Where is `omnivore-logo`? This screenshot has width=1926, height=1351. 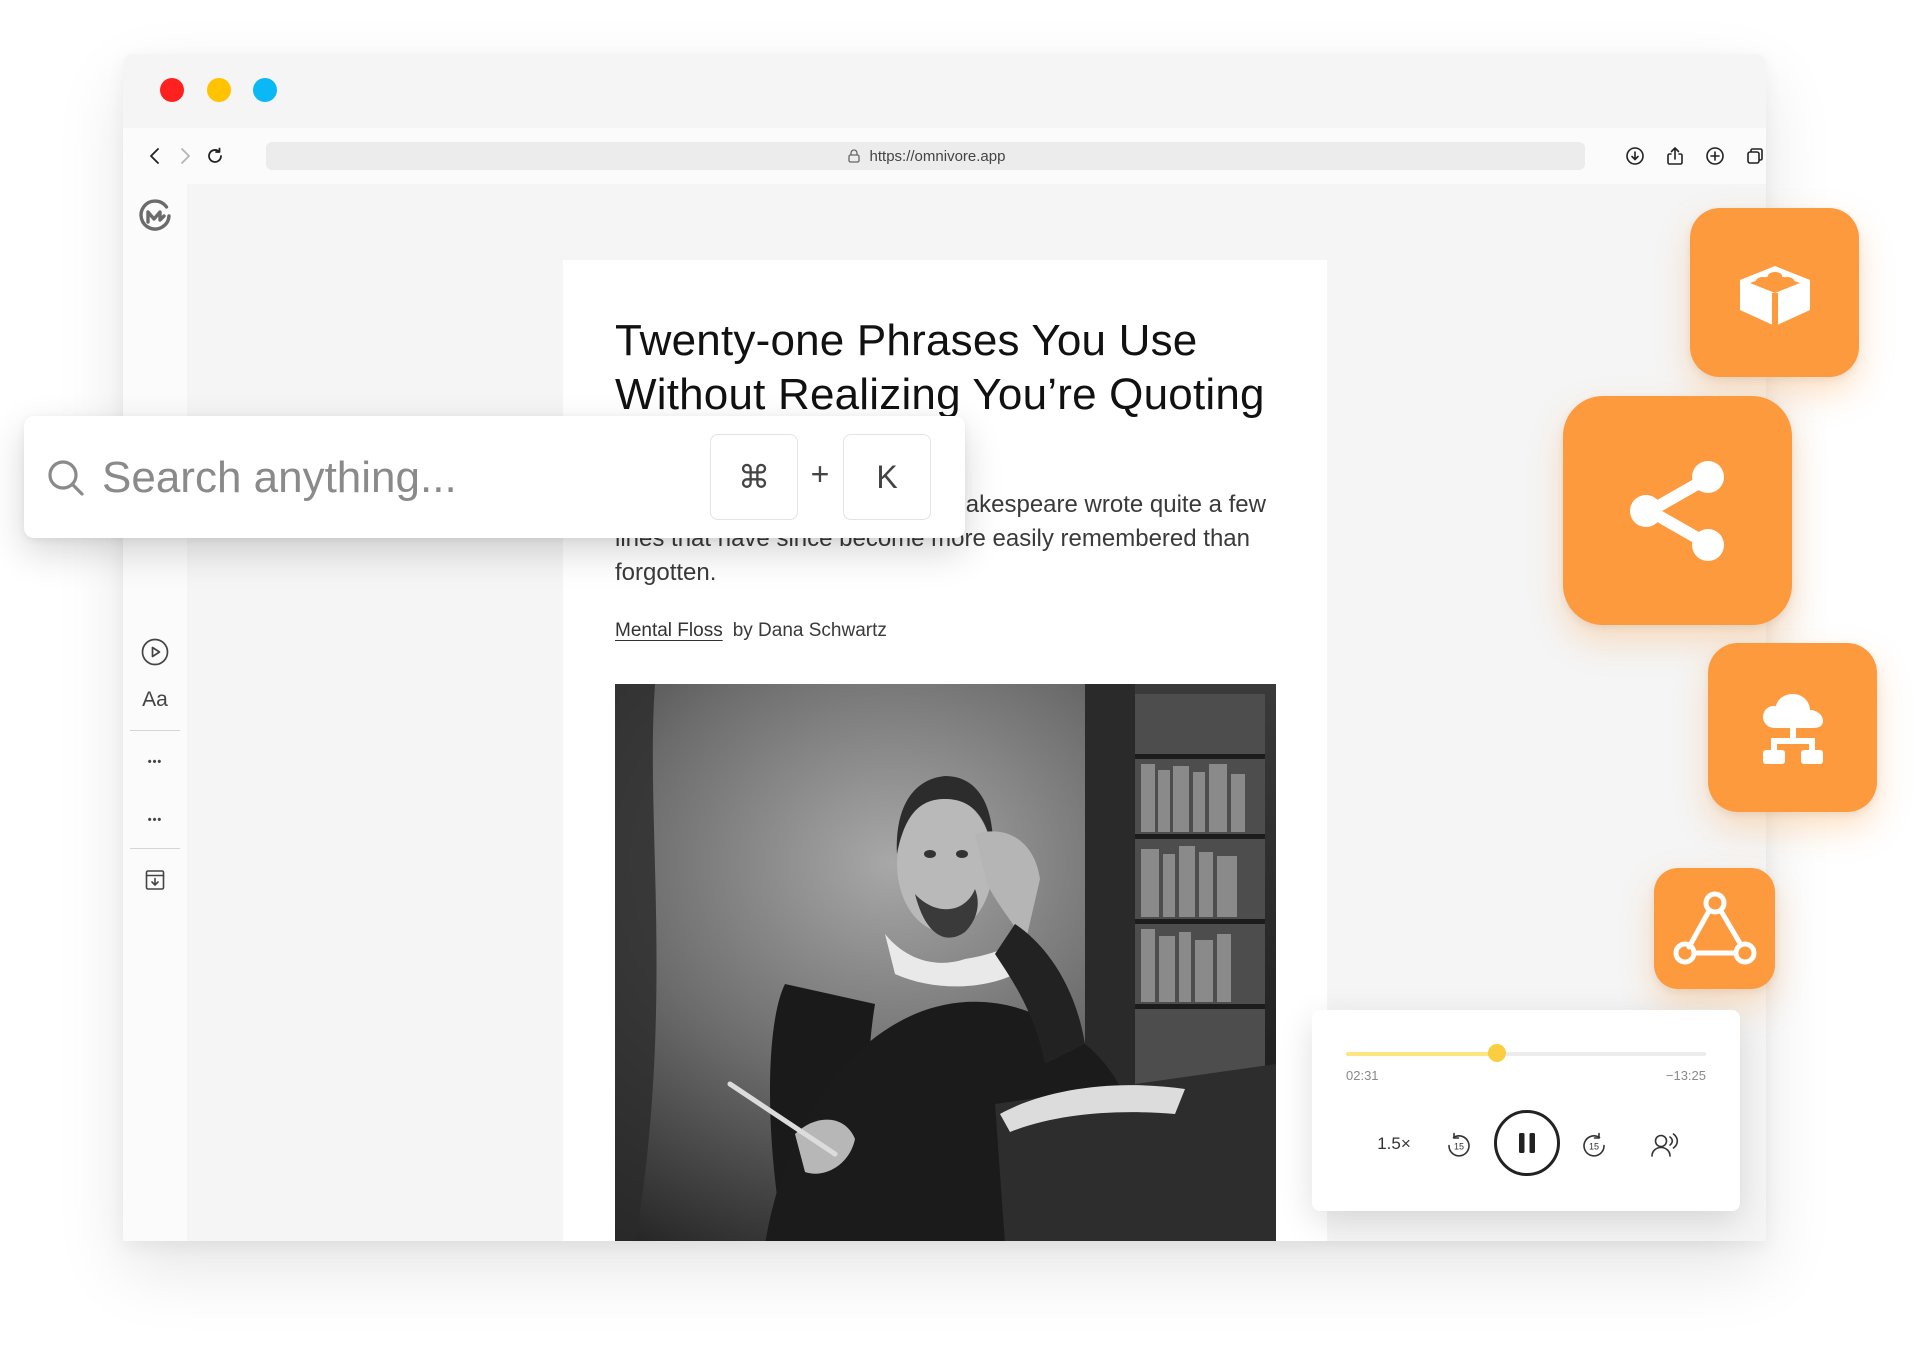 omnivore-logo is located at coordinates (155, 216).